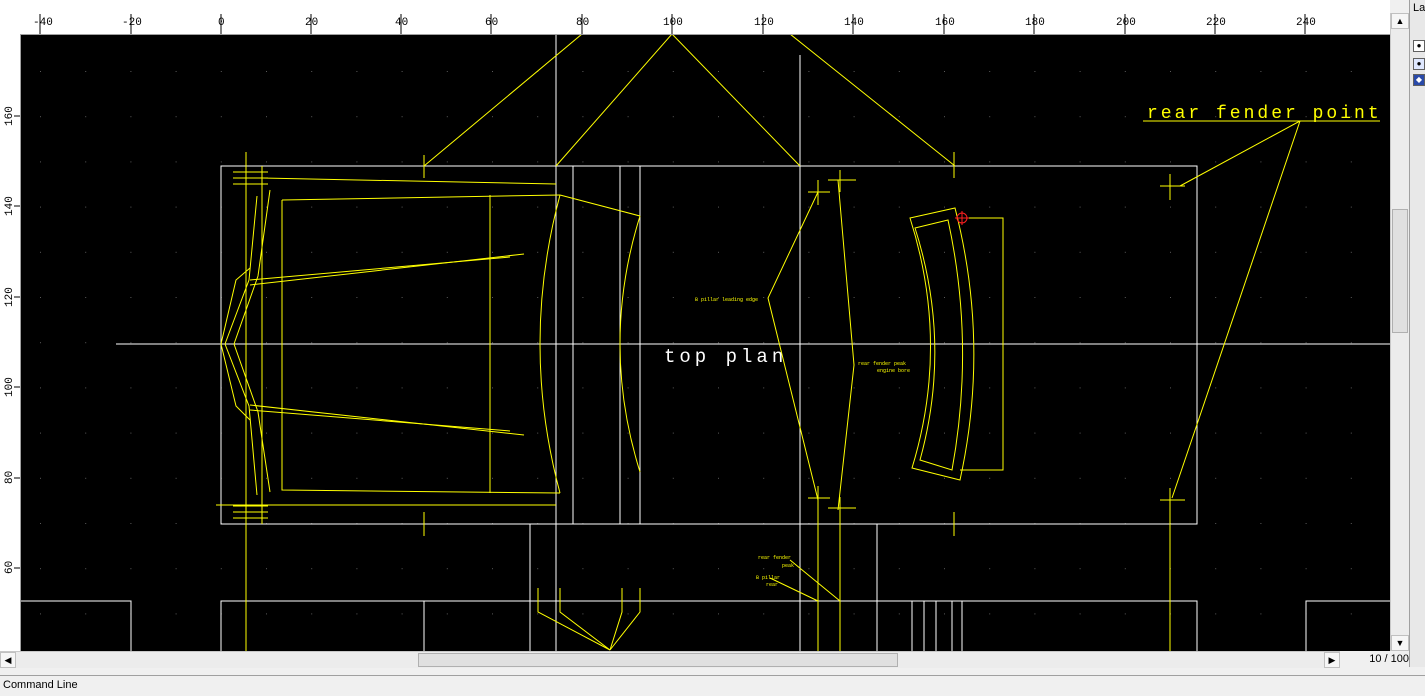 The image size is (1425, 696). What do you see at coordinates (1216, 23) in the screenshot?
I see `ruler-x-label: 220` at bounding box center [1216, 23].